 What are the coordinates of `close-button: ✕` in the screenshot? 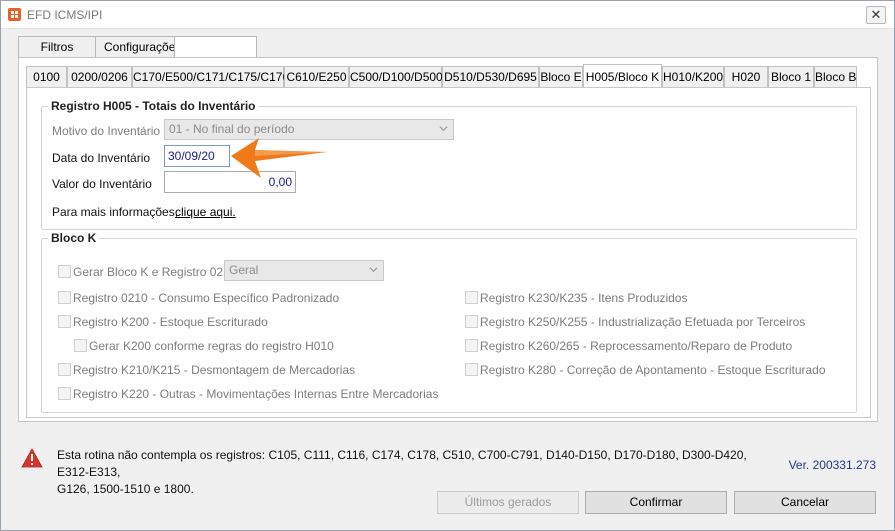 It's located at (876, 15).